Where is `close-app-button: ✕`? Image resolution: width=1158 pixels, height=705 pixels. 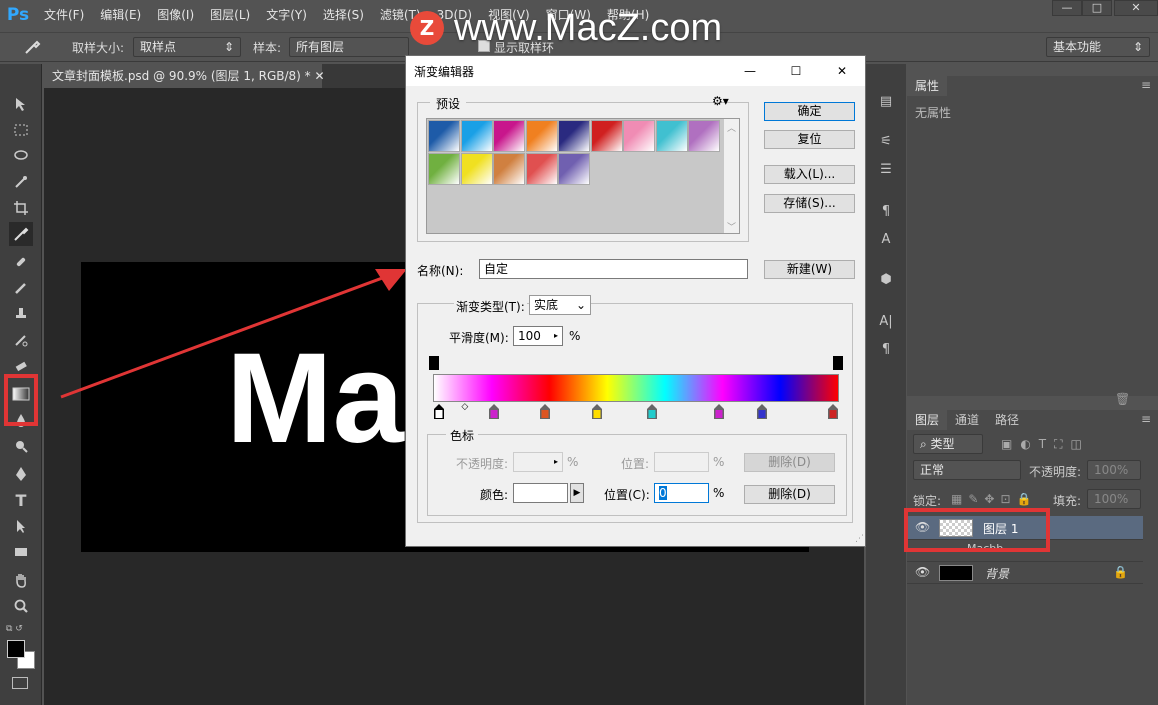 close-app-button: ✕ is located at coordinates (1136, 8).